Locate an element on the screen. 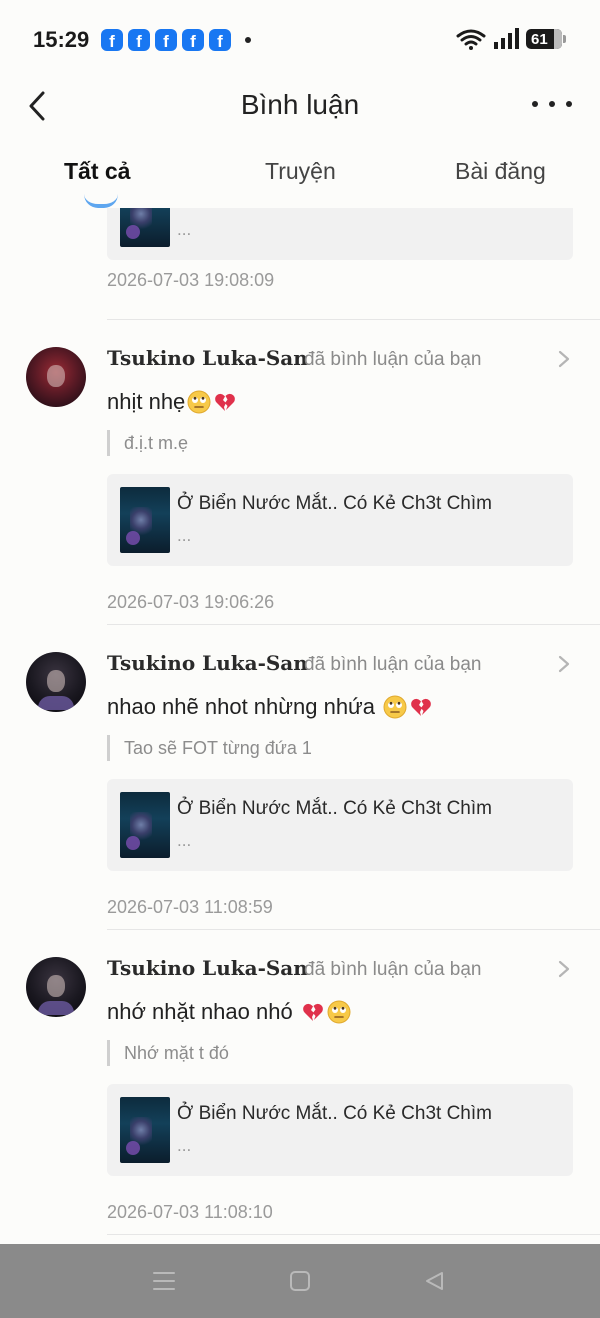  status-indicators: 61 is located at coordinates (511, 39).